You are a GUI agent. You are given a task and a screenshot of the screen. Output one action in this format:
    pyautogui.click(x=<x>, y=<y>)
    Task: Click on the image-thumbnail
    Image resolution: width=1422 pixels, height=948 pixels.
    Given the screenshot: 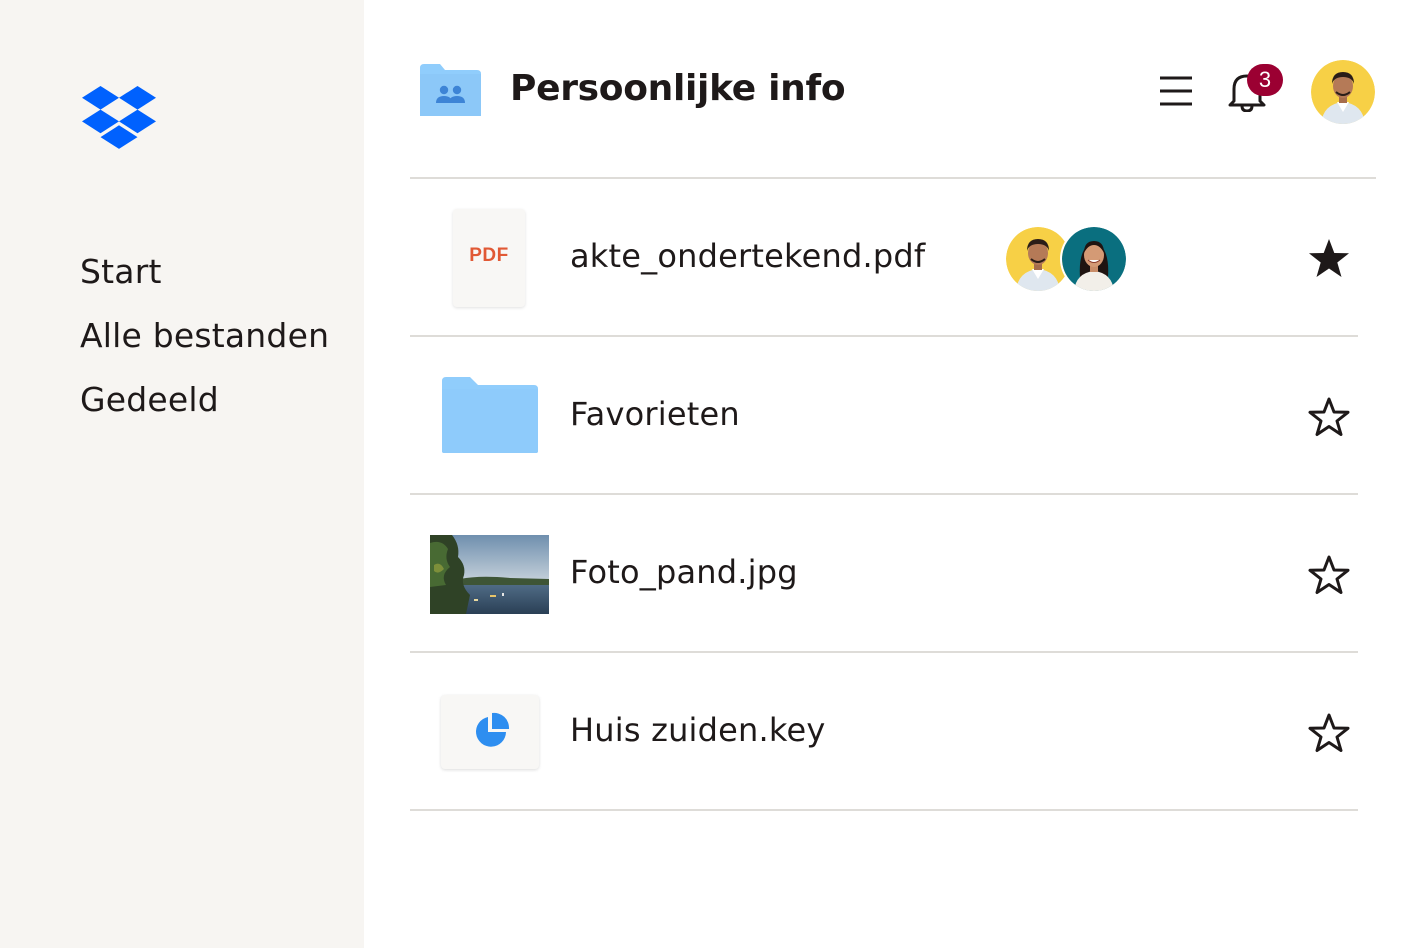 What is the action you would take?
    pyautogui.click(x=489, y=574)
    